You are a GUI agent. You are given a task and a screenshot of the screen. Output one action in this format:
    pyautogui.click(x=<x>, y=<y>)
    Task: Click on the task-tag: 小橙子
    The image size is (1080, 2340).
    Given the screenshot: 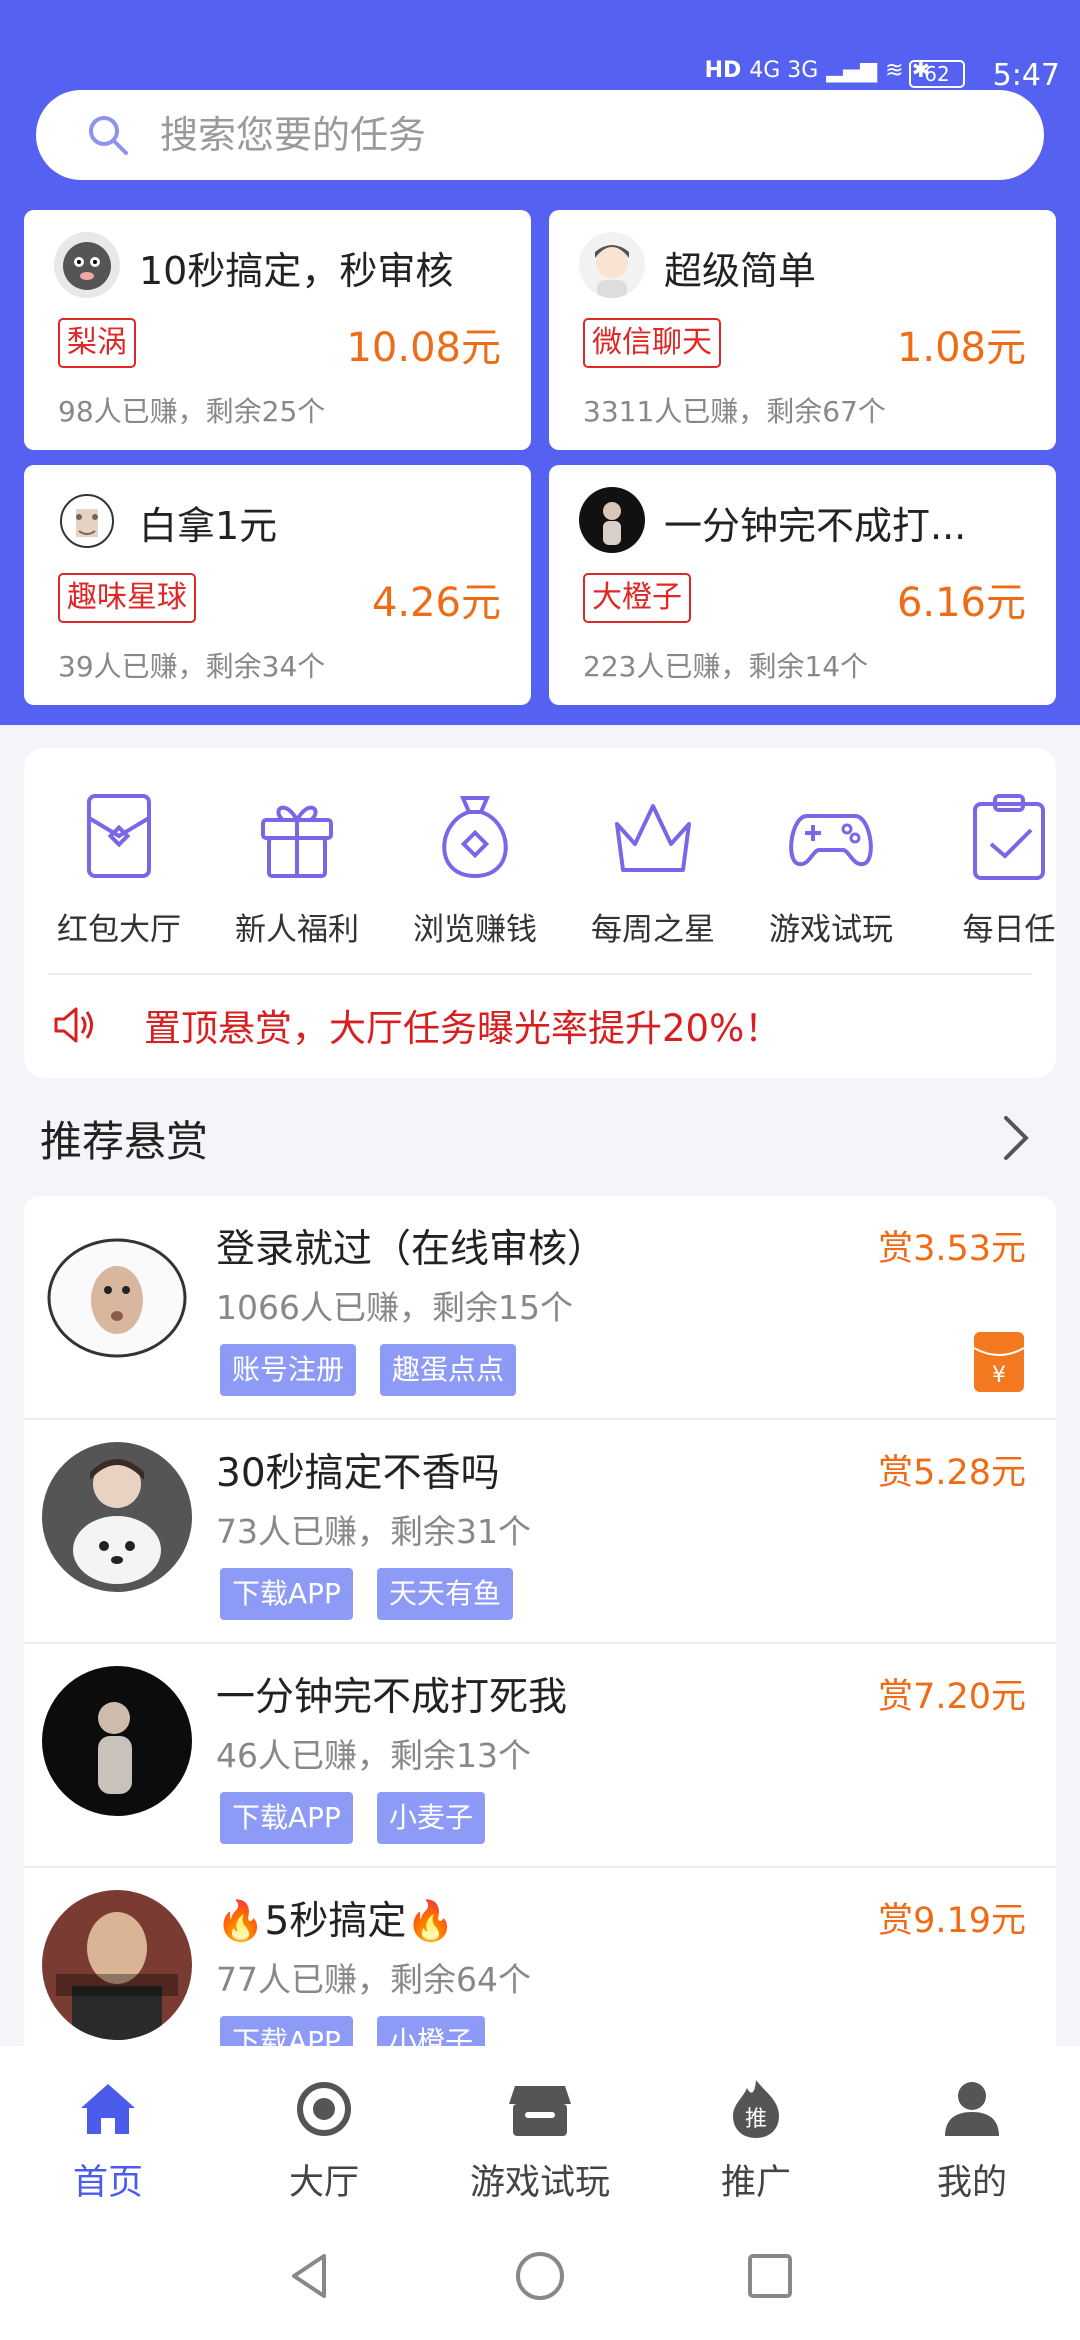 What is the action you would take?
    pyautogui.click(x=430, y=2031)
    